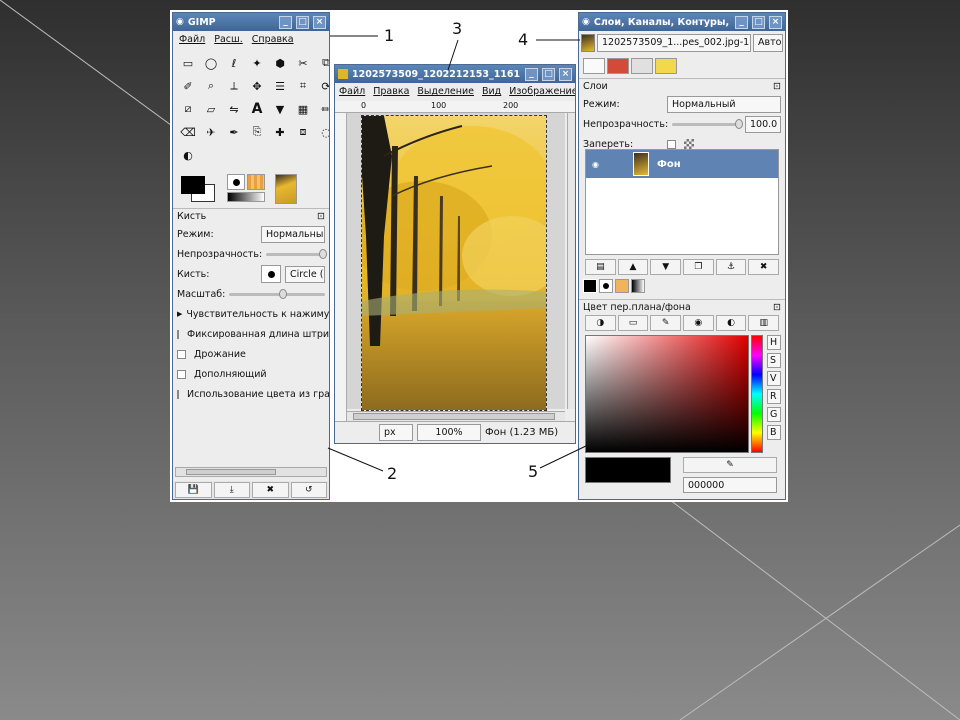 Image resolution: width=960 pixels, height=720 pixels. What do you see at coordinates (251, 354) in the screenshot?
I see `jitter-row: Дрожание` at bounding box center [251, 354].